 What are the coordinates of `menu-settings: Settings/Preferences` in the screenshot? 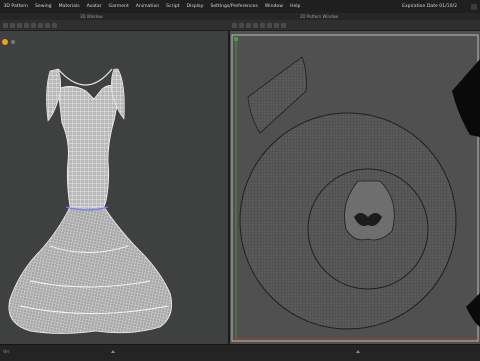 It's located at (234, 6).